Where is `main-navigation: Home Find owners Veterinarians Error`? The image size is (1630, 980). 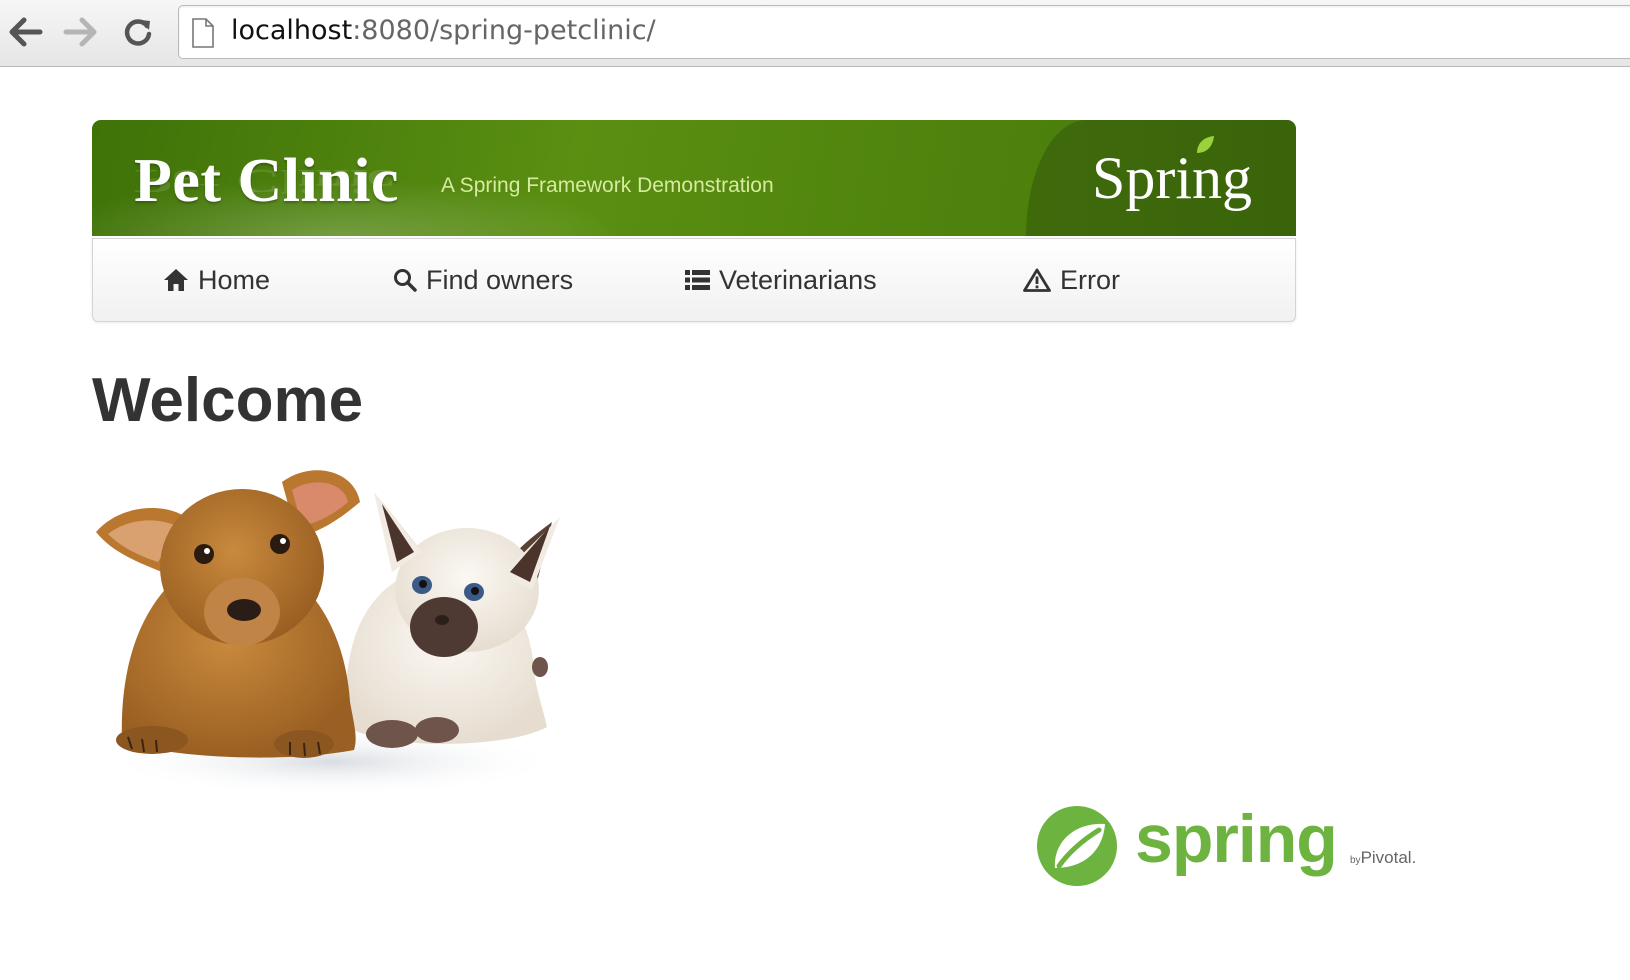 main-navigation: Home Find owners Veterinarians Error is located at coordinates (694, 280).